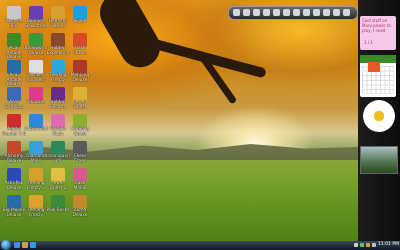 The image size is (400, 250). What do you see at coordinates (14, 179) in the screenshot?
I see `desktop-icon: AstroPop Deluxe` at bounding box center [14, 179].